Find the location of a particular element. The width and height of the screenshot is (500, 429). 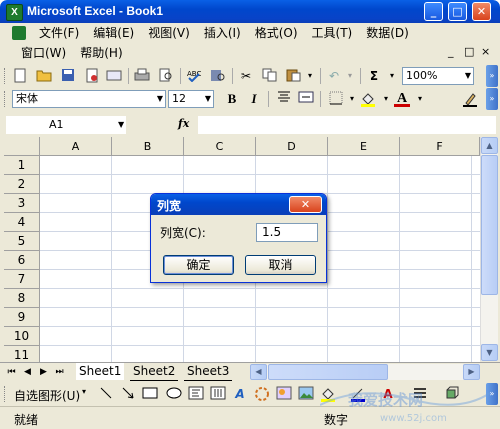

row-header-6: 6 is located at coordinates (22, 260).